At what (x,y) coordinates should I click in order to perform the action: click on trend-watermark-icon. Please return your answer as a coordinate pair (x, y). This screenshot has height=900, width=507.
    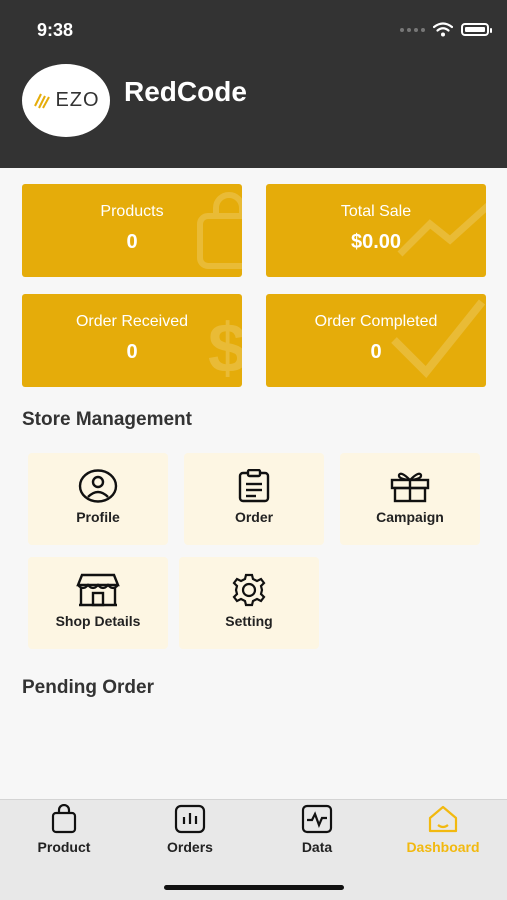
    Looking at the image, I should click on (441, 229).